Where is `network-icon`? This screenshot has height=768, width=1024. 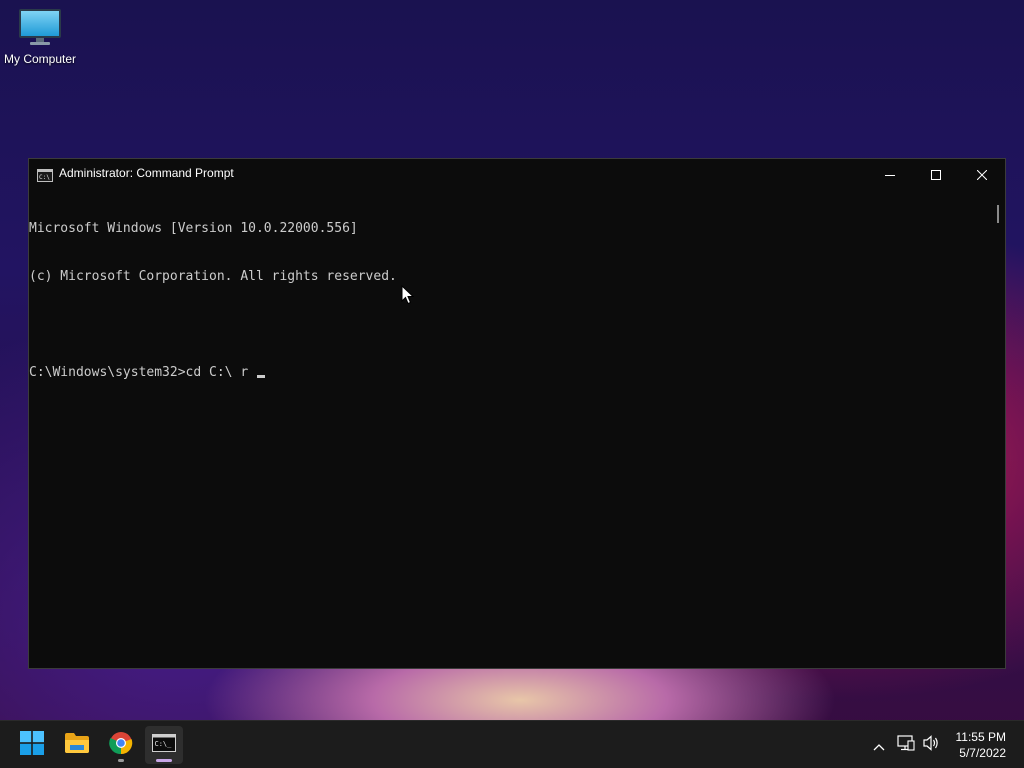 network-icon is located at coordinates (906, 745).